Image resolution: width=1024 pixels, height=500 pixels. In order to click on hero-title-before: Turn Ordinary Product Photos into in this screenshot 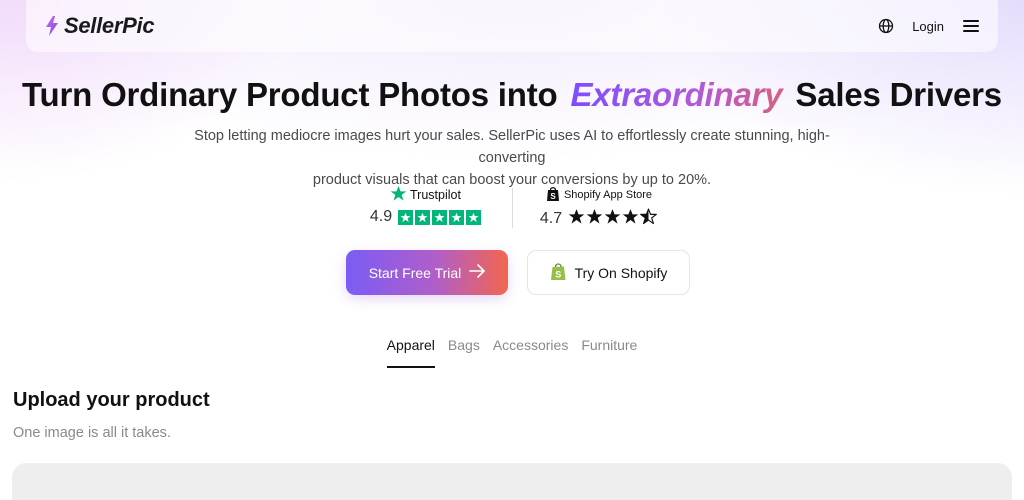, I will do `click(290, 94)`.